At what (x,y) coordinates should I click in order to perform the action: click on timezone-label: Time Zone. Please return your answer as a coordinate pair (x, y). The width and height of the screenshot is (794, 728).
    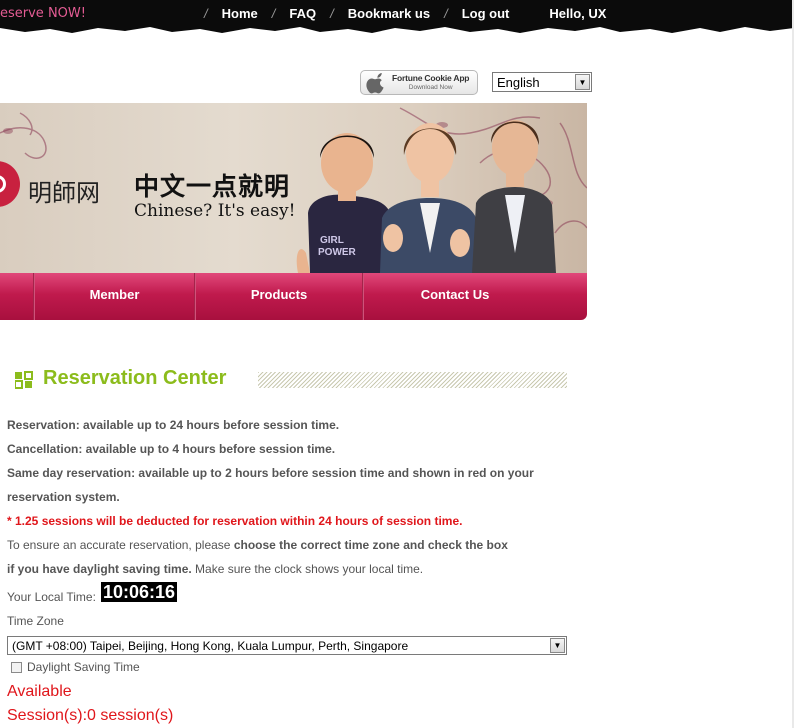
    Looking at the image, I should click on (35, 621).